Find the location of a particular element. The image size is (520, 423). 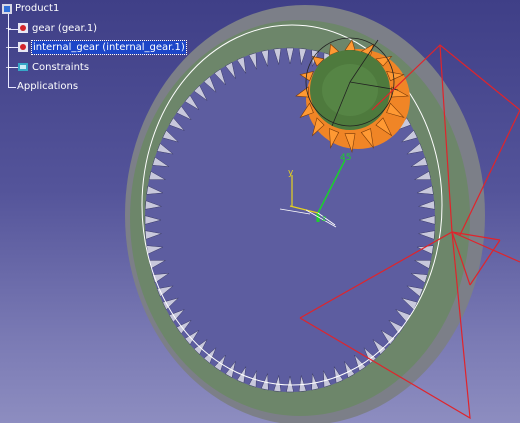

constraints-icon is located at coordinates (23, 67).